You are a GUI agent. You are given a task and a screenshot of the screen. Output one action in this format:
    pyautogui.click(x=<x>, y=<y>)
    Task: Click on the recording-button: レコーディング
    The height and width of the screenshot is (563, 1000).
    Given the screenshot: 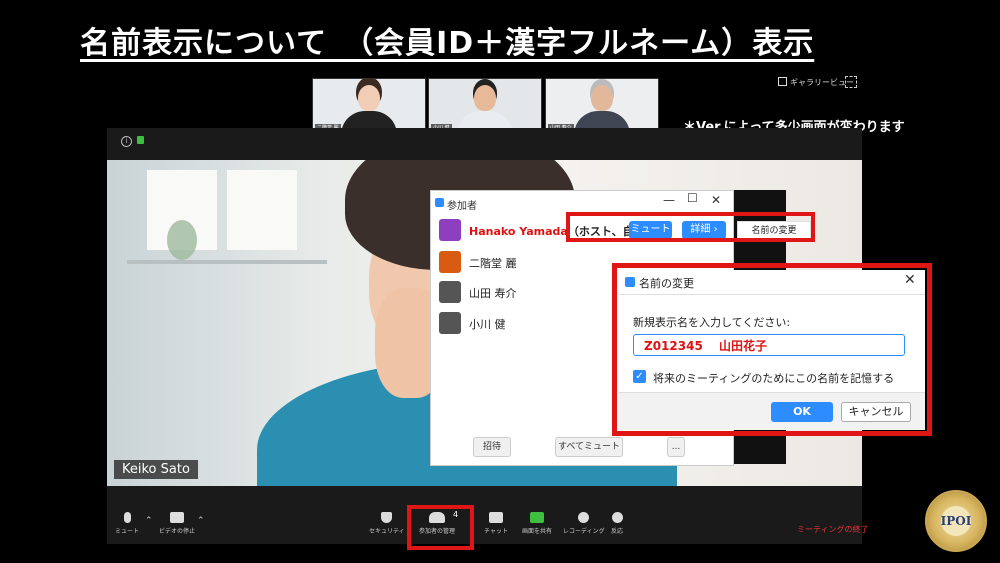 What is the action you would take?
    pyautogui.click(x=584, y=523)
    